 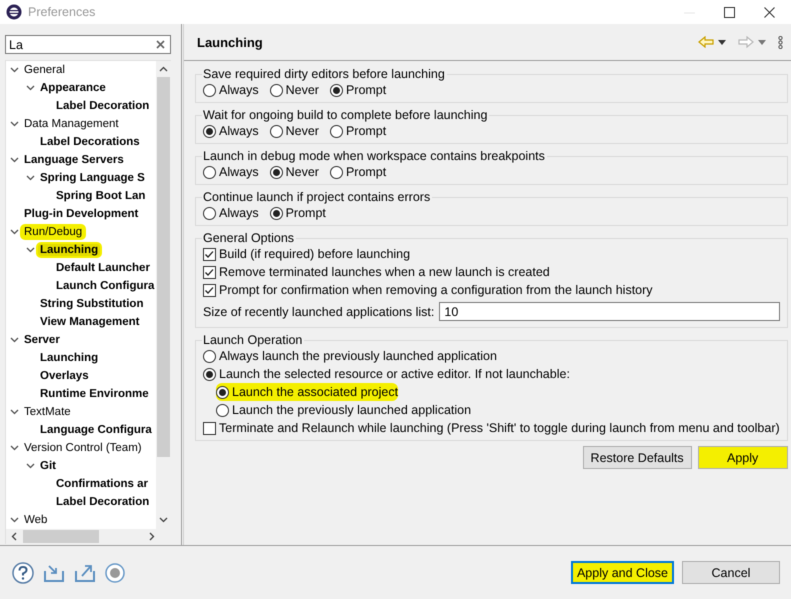 What do you see at coordinates (90, 322) in the screenshot?
I see `tree-item: View Management` at bounding box center [90, 322].